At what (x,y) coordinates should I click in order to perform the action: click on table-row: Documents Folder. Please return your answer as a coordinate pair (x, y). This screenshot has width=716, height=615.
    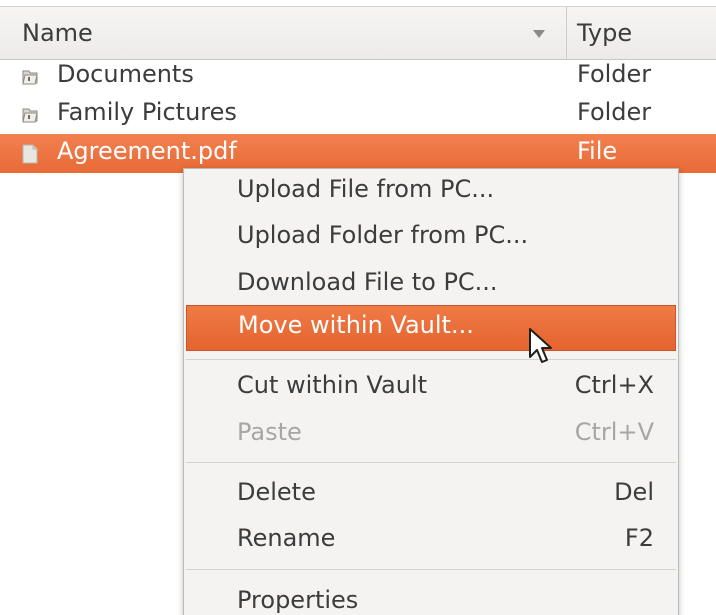
    Looking at the image, I should click on (358, 76).